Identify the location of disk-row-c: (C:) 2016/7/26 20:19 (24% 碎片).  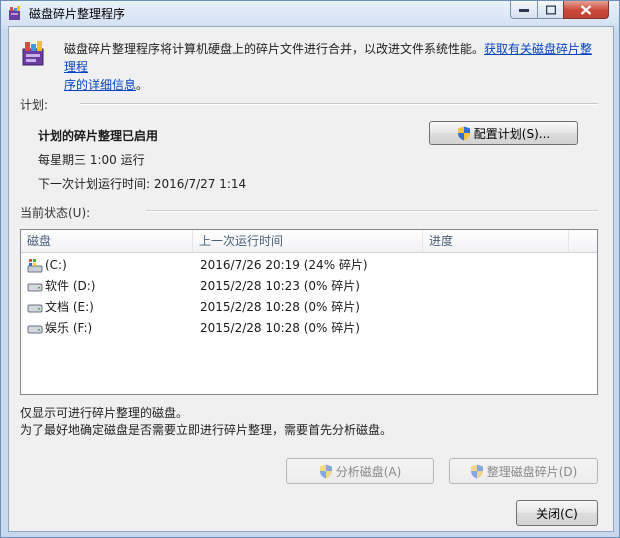
(309, 265).